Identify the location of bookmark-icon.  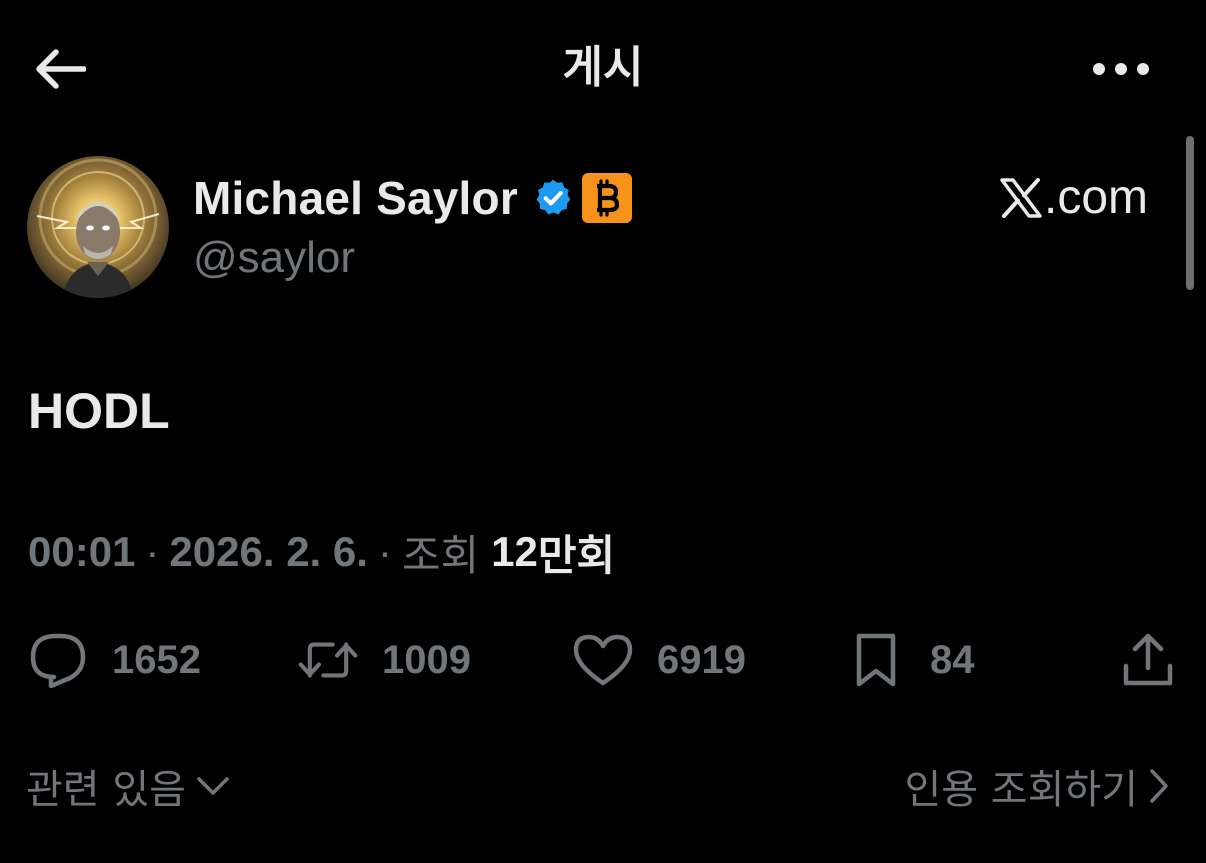
(876, 660).